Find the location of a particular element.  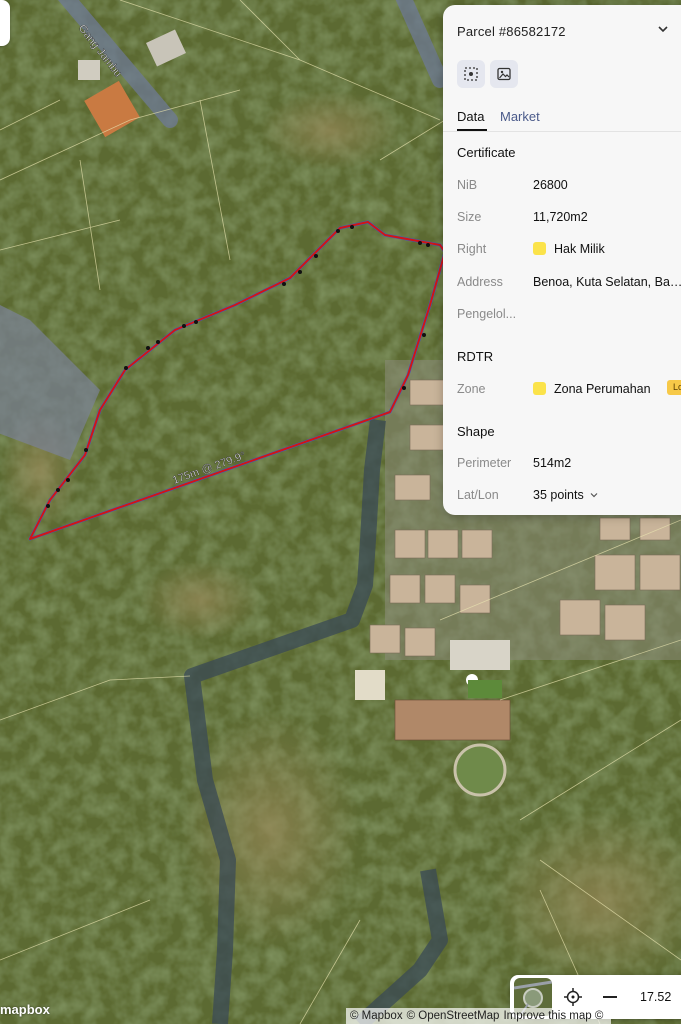

perimeter-value: 514m2 is located at coordinates (552, 463).